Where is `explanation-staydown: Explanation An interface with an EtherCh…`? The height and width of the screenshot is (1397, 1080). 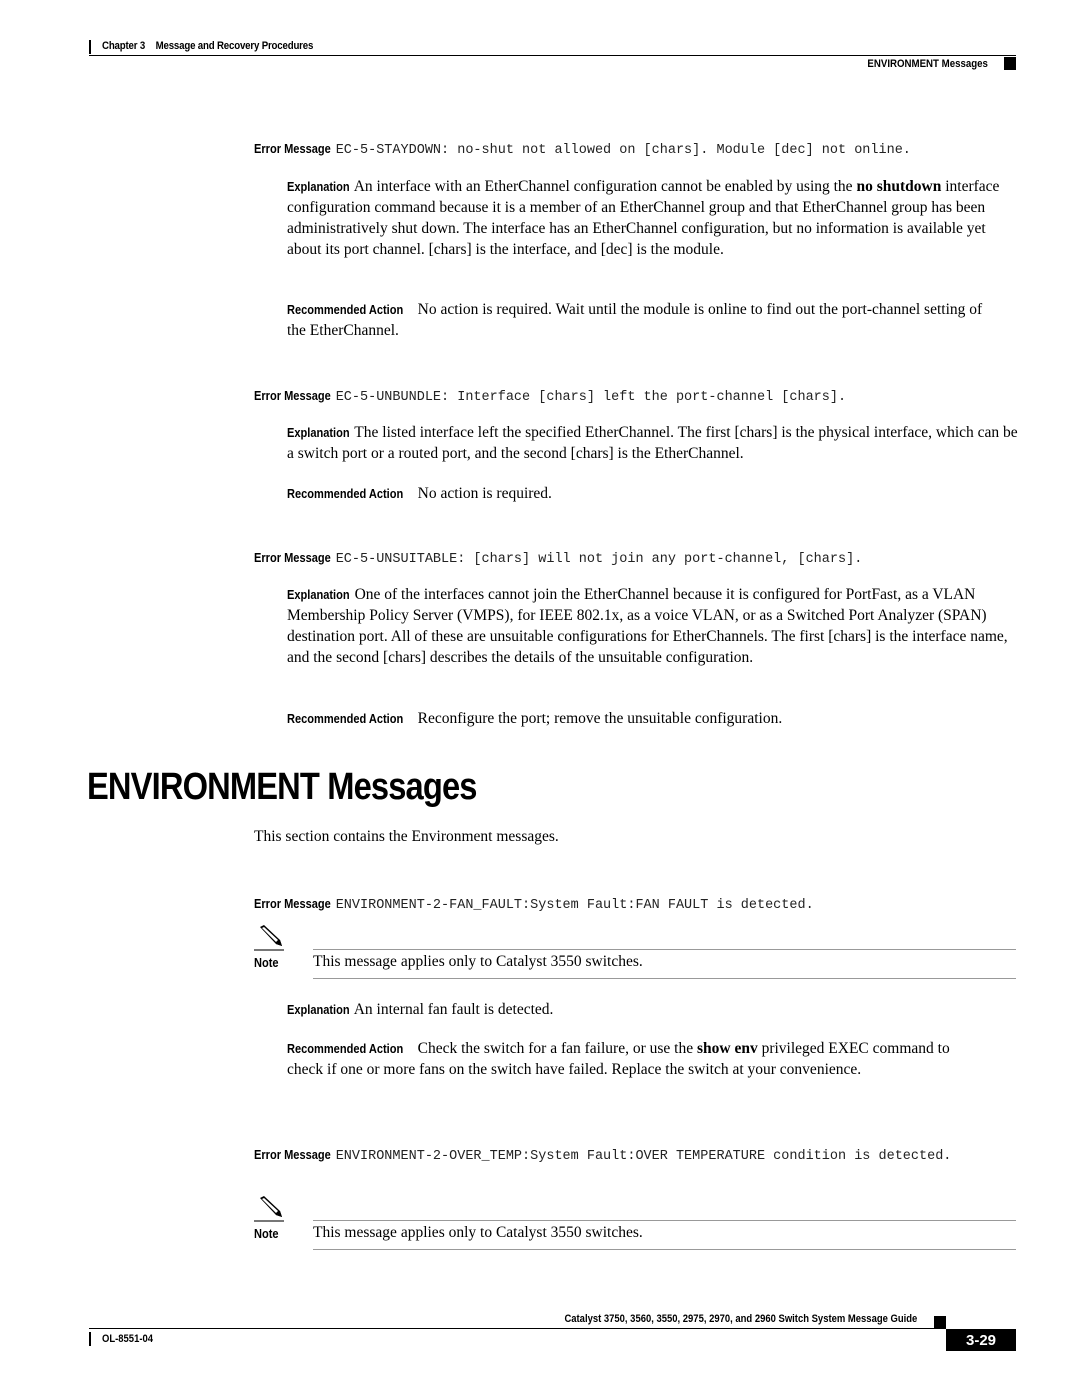
explanation-staydown: Explanation An interface with an EtherCh… is located at coordinates (643, 218).